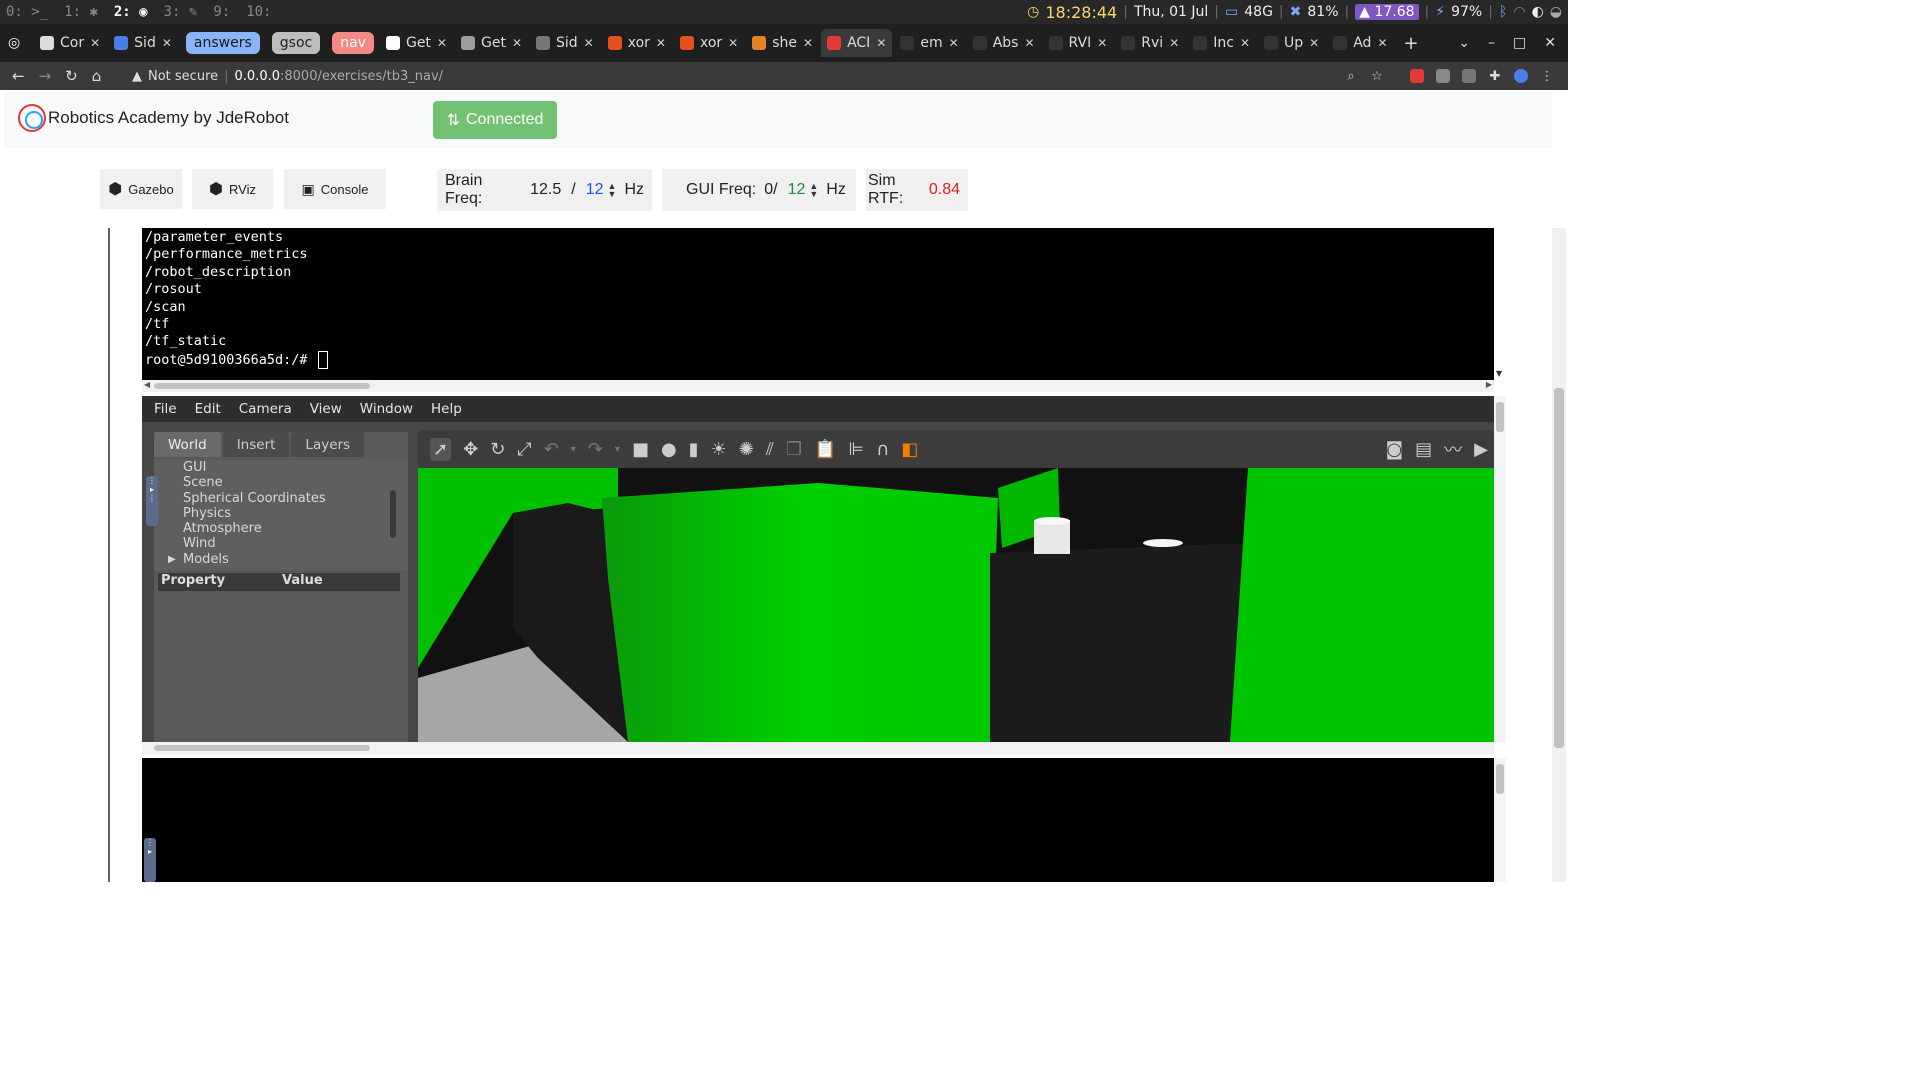 This screenshot has height=1080, width=1920. Describe the element at coordinates (335, 189) in the screenshot. I see `console-button: ▣ Console` at that location.